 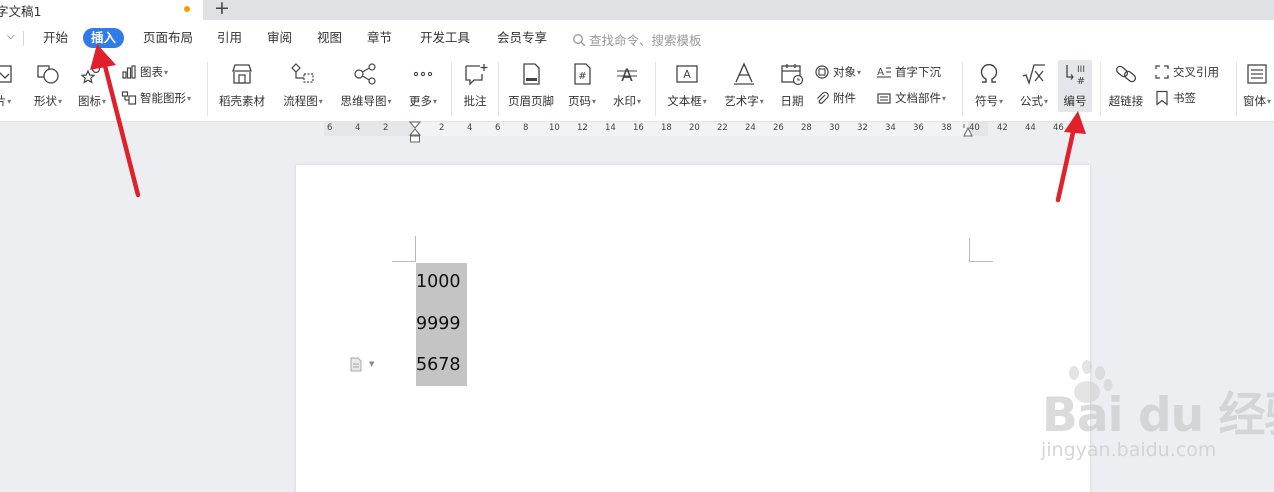 I want to click on formula-button: 公式▾, so click(x=1034, y=86).